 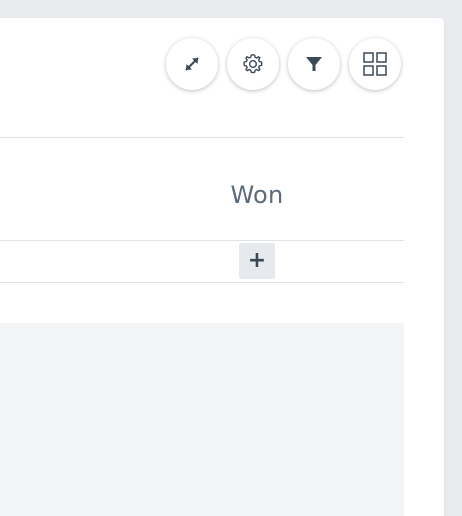 I want to click on column-header-won: Won, so click(x=257, y=195).